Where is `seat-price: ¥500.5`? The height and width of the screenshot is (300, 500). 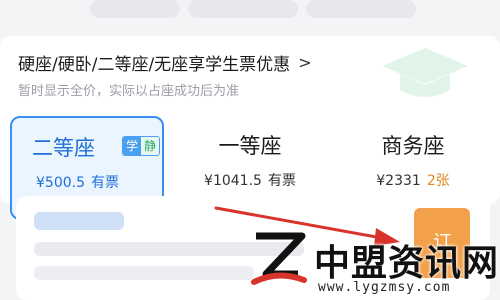 seat-price: ¥500.5 is located at coordinates (60, 183).